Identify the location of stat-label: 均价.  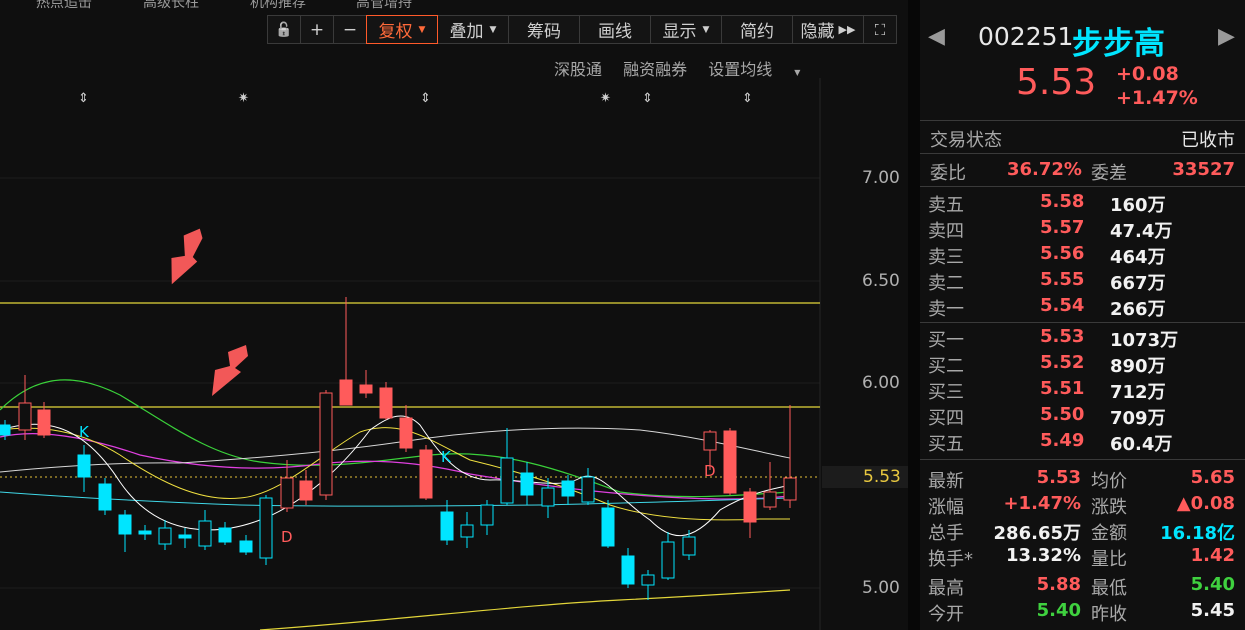
(1109, 481).